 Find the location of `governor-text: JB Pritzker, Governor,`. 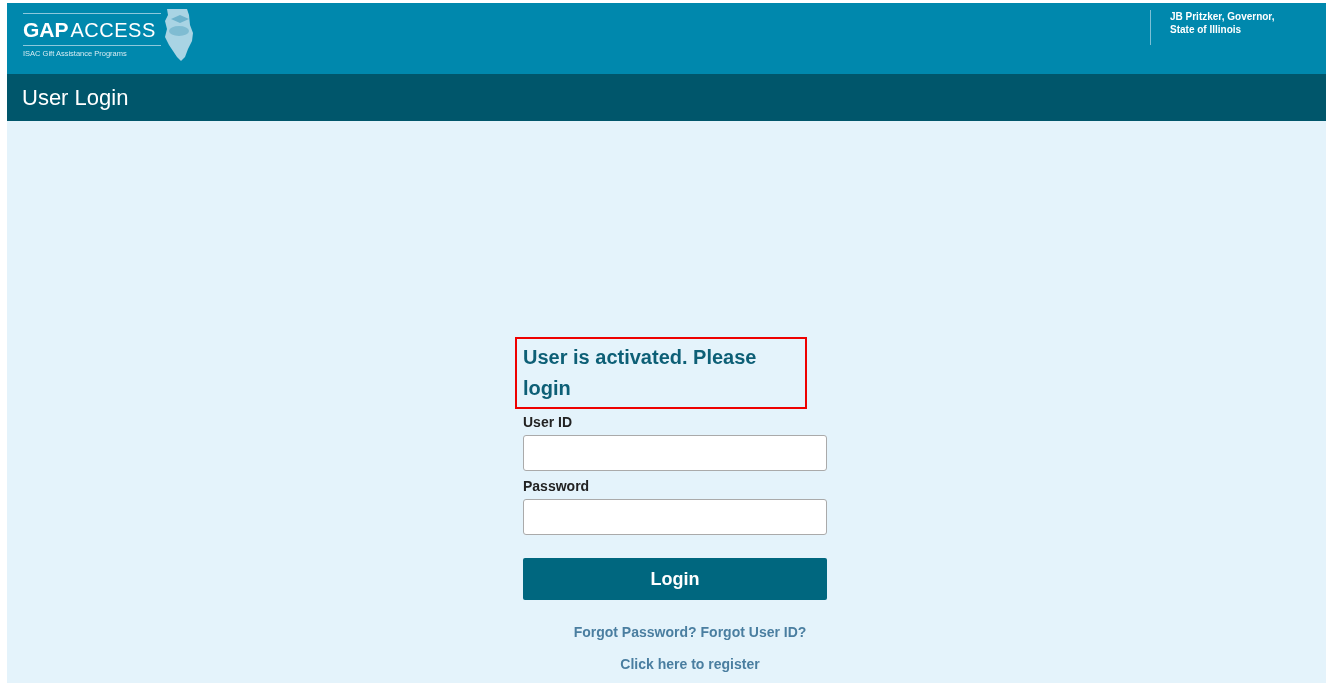

governor-text: JB Pritzker, Governor, is located at coordinates (1223, 16).